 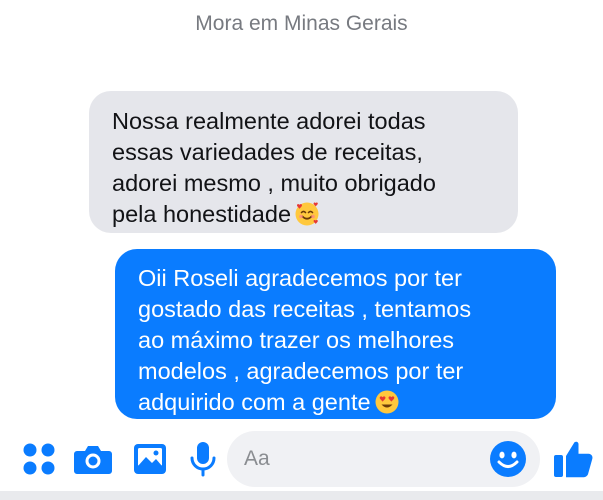 I want to click on message-line: Oii Roseli agradecemos por ter, so click(x=300, y=278).